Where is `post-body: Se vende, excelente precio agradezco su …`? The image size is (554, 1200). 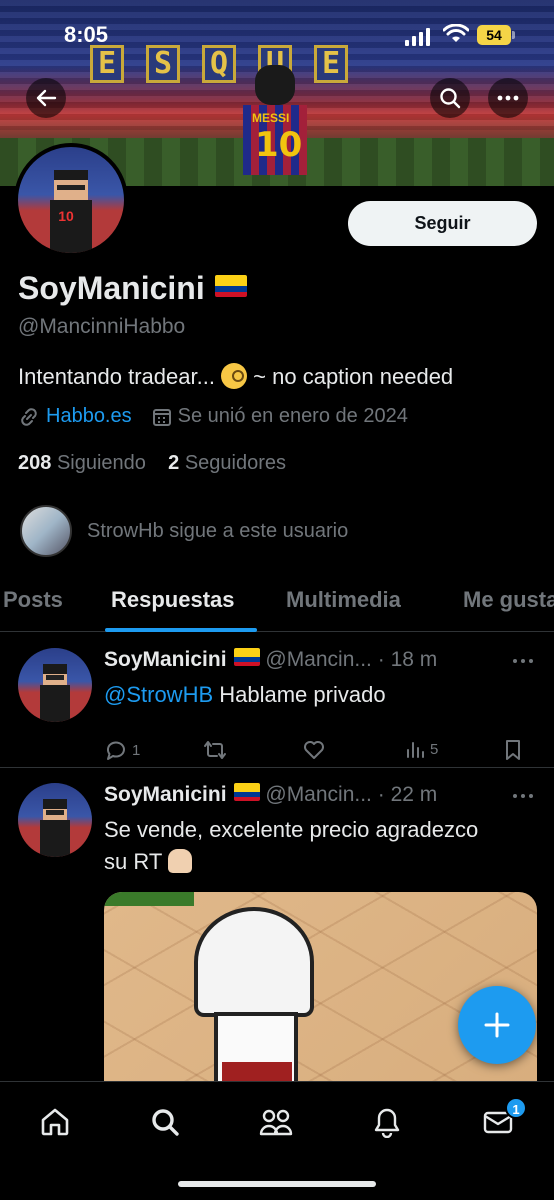
post-body: Se vende, excelente precio agradezco su … is located at coordinates (291, 846).